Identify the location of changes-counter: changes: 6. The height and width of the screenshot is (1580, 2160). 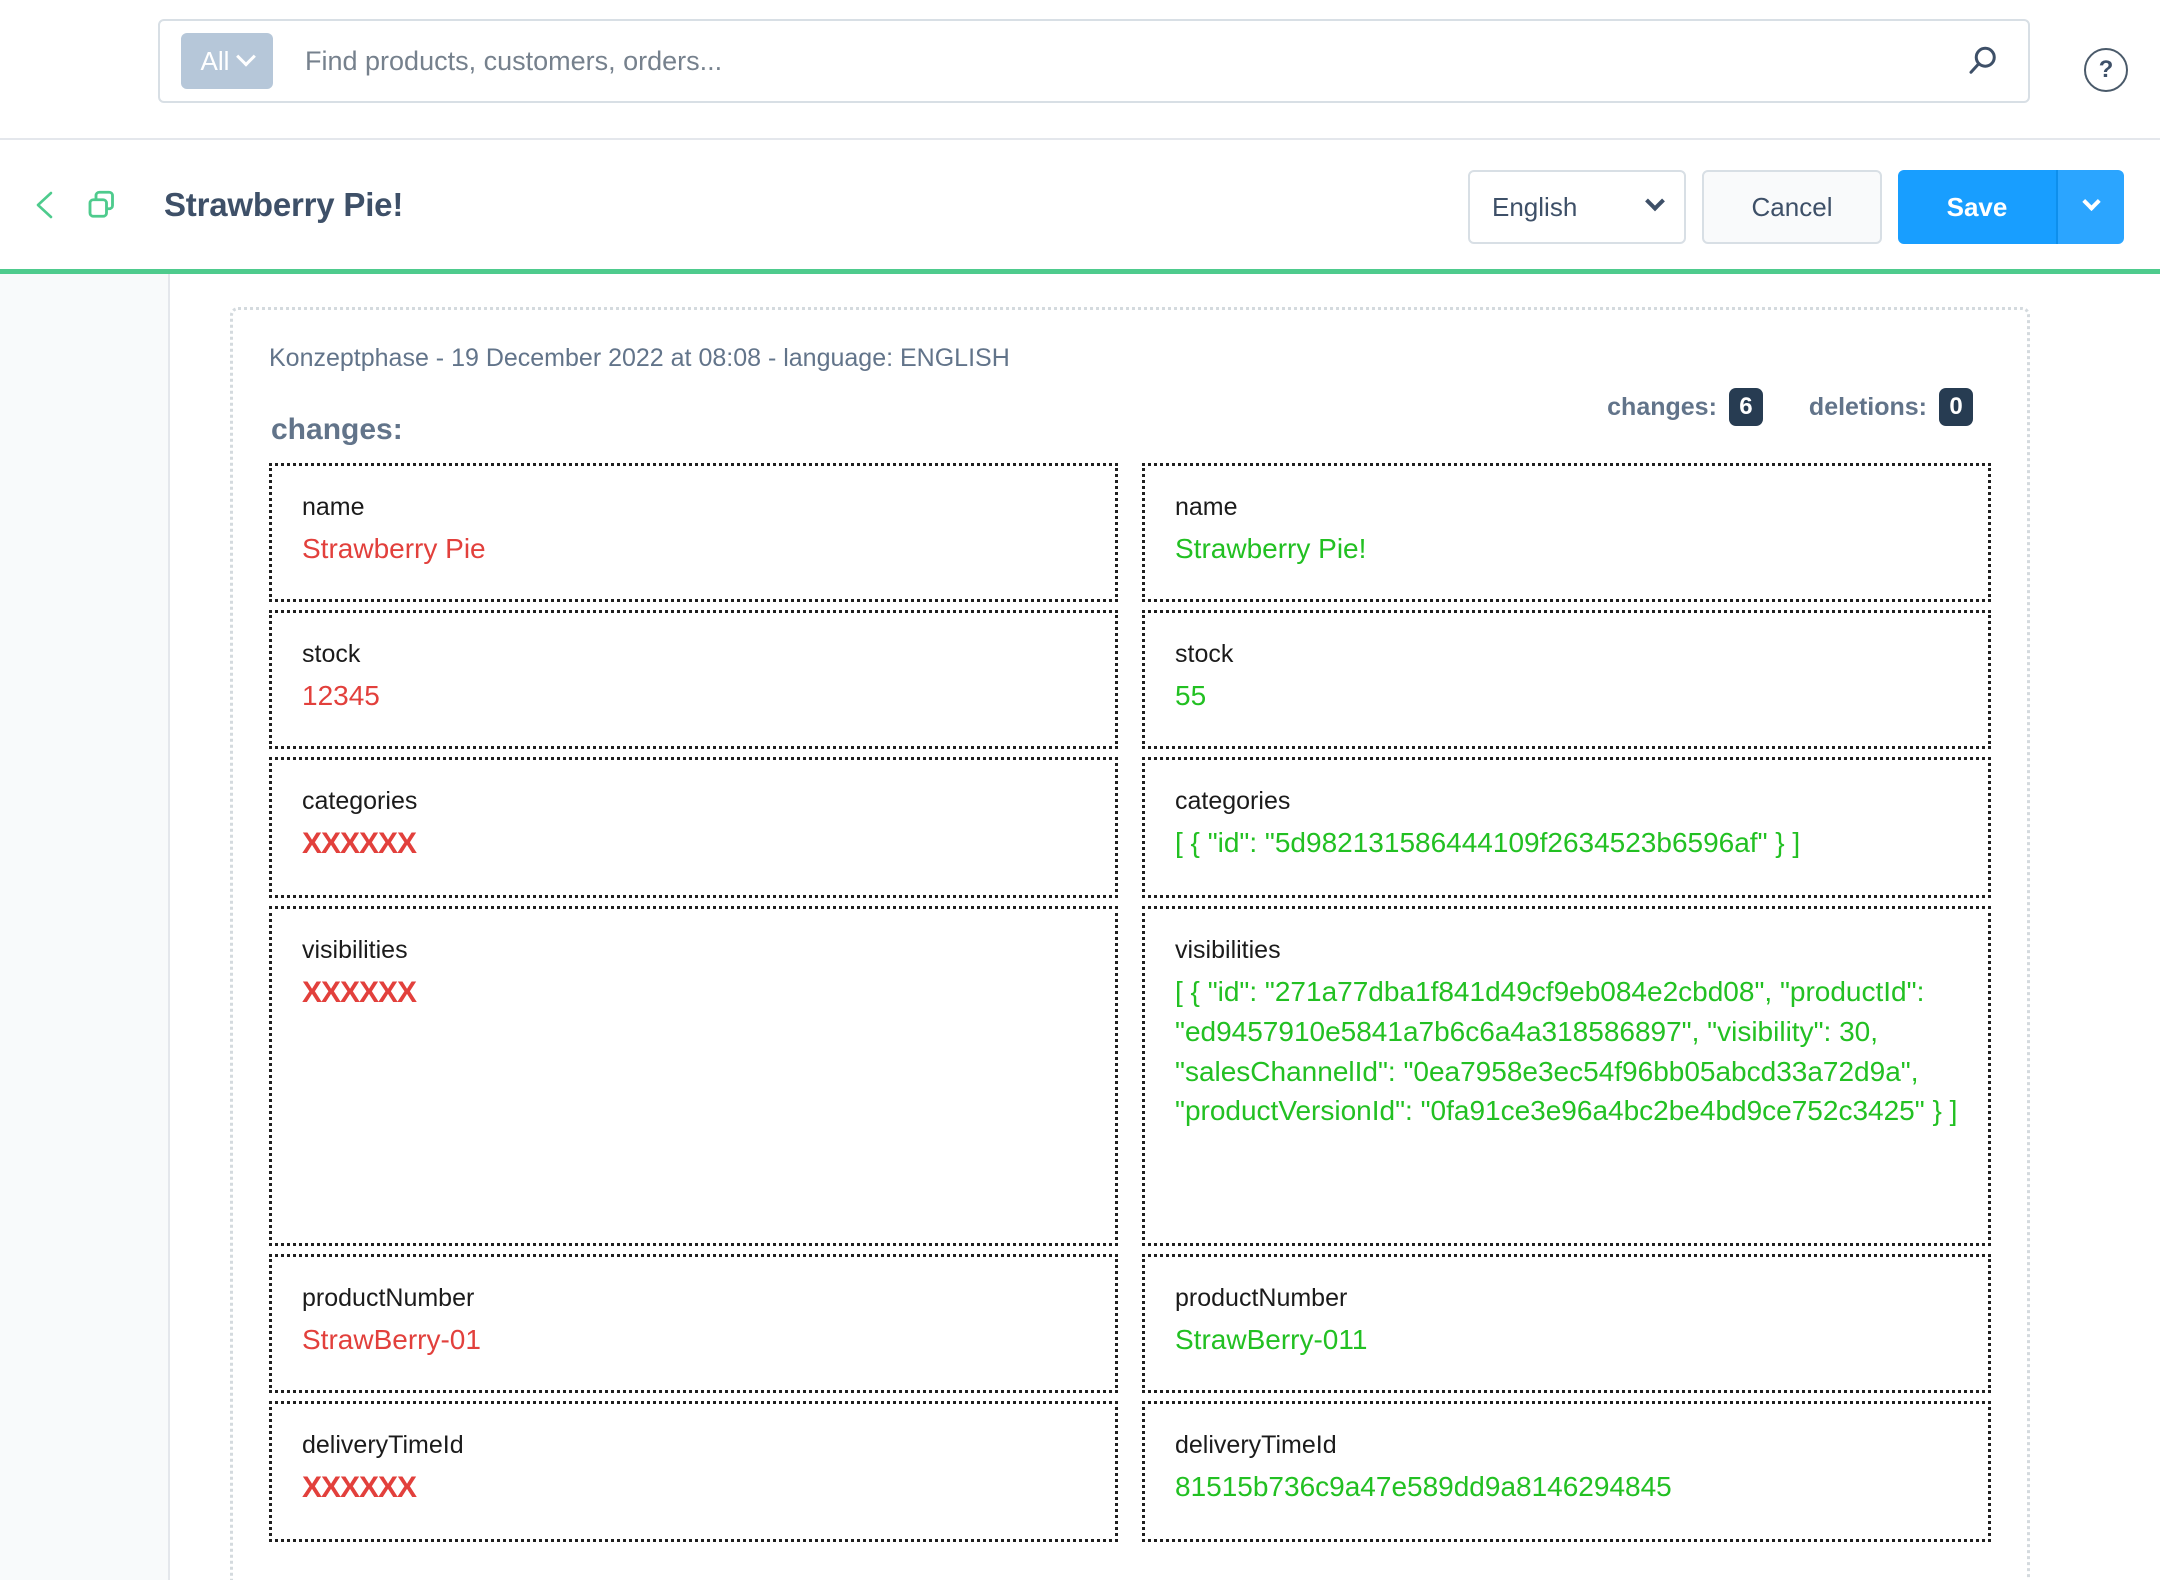
(1685, 407).